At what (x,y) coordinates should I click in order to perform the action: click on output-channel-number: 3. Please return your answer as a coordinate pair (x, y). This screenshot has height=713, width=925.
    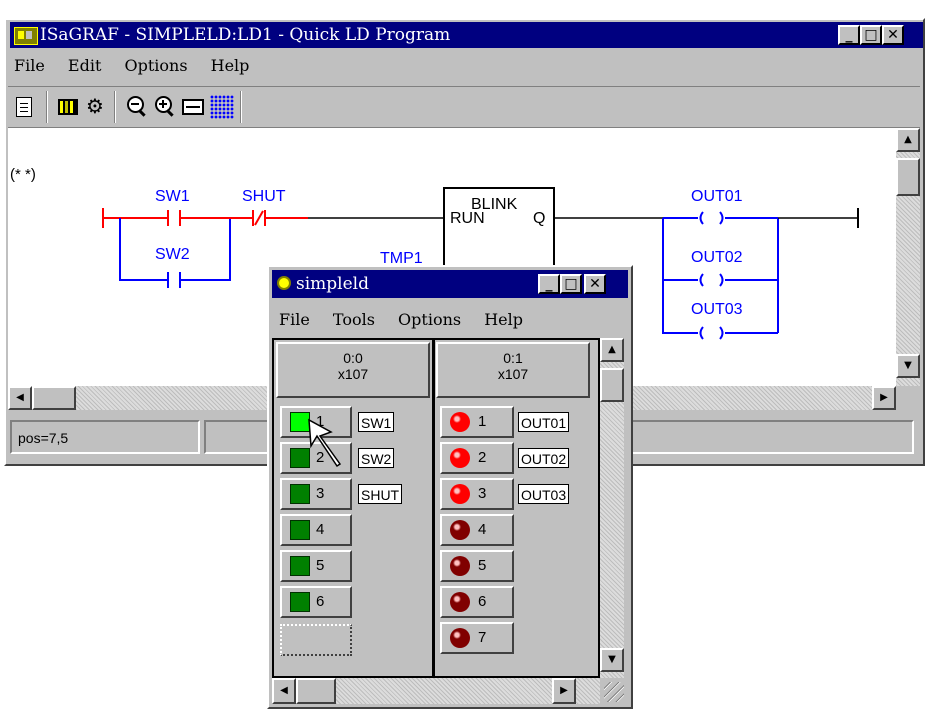
    Looking at the image, I should click on (482, 493).